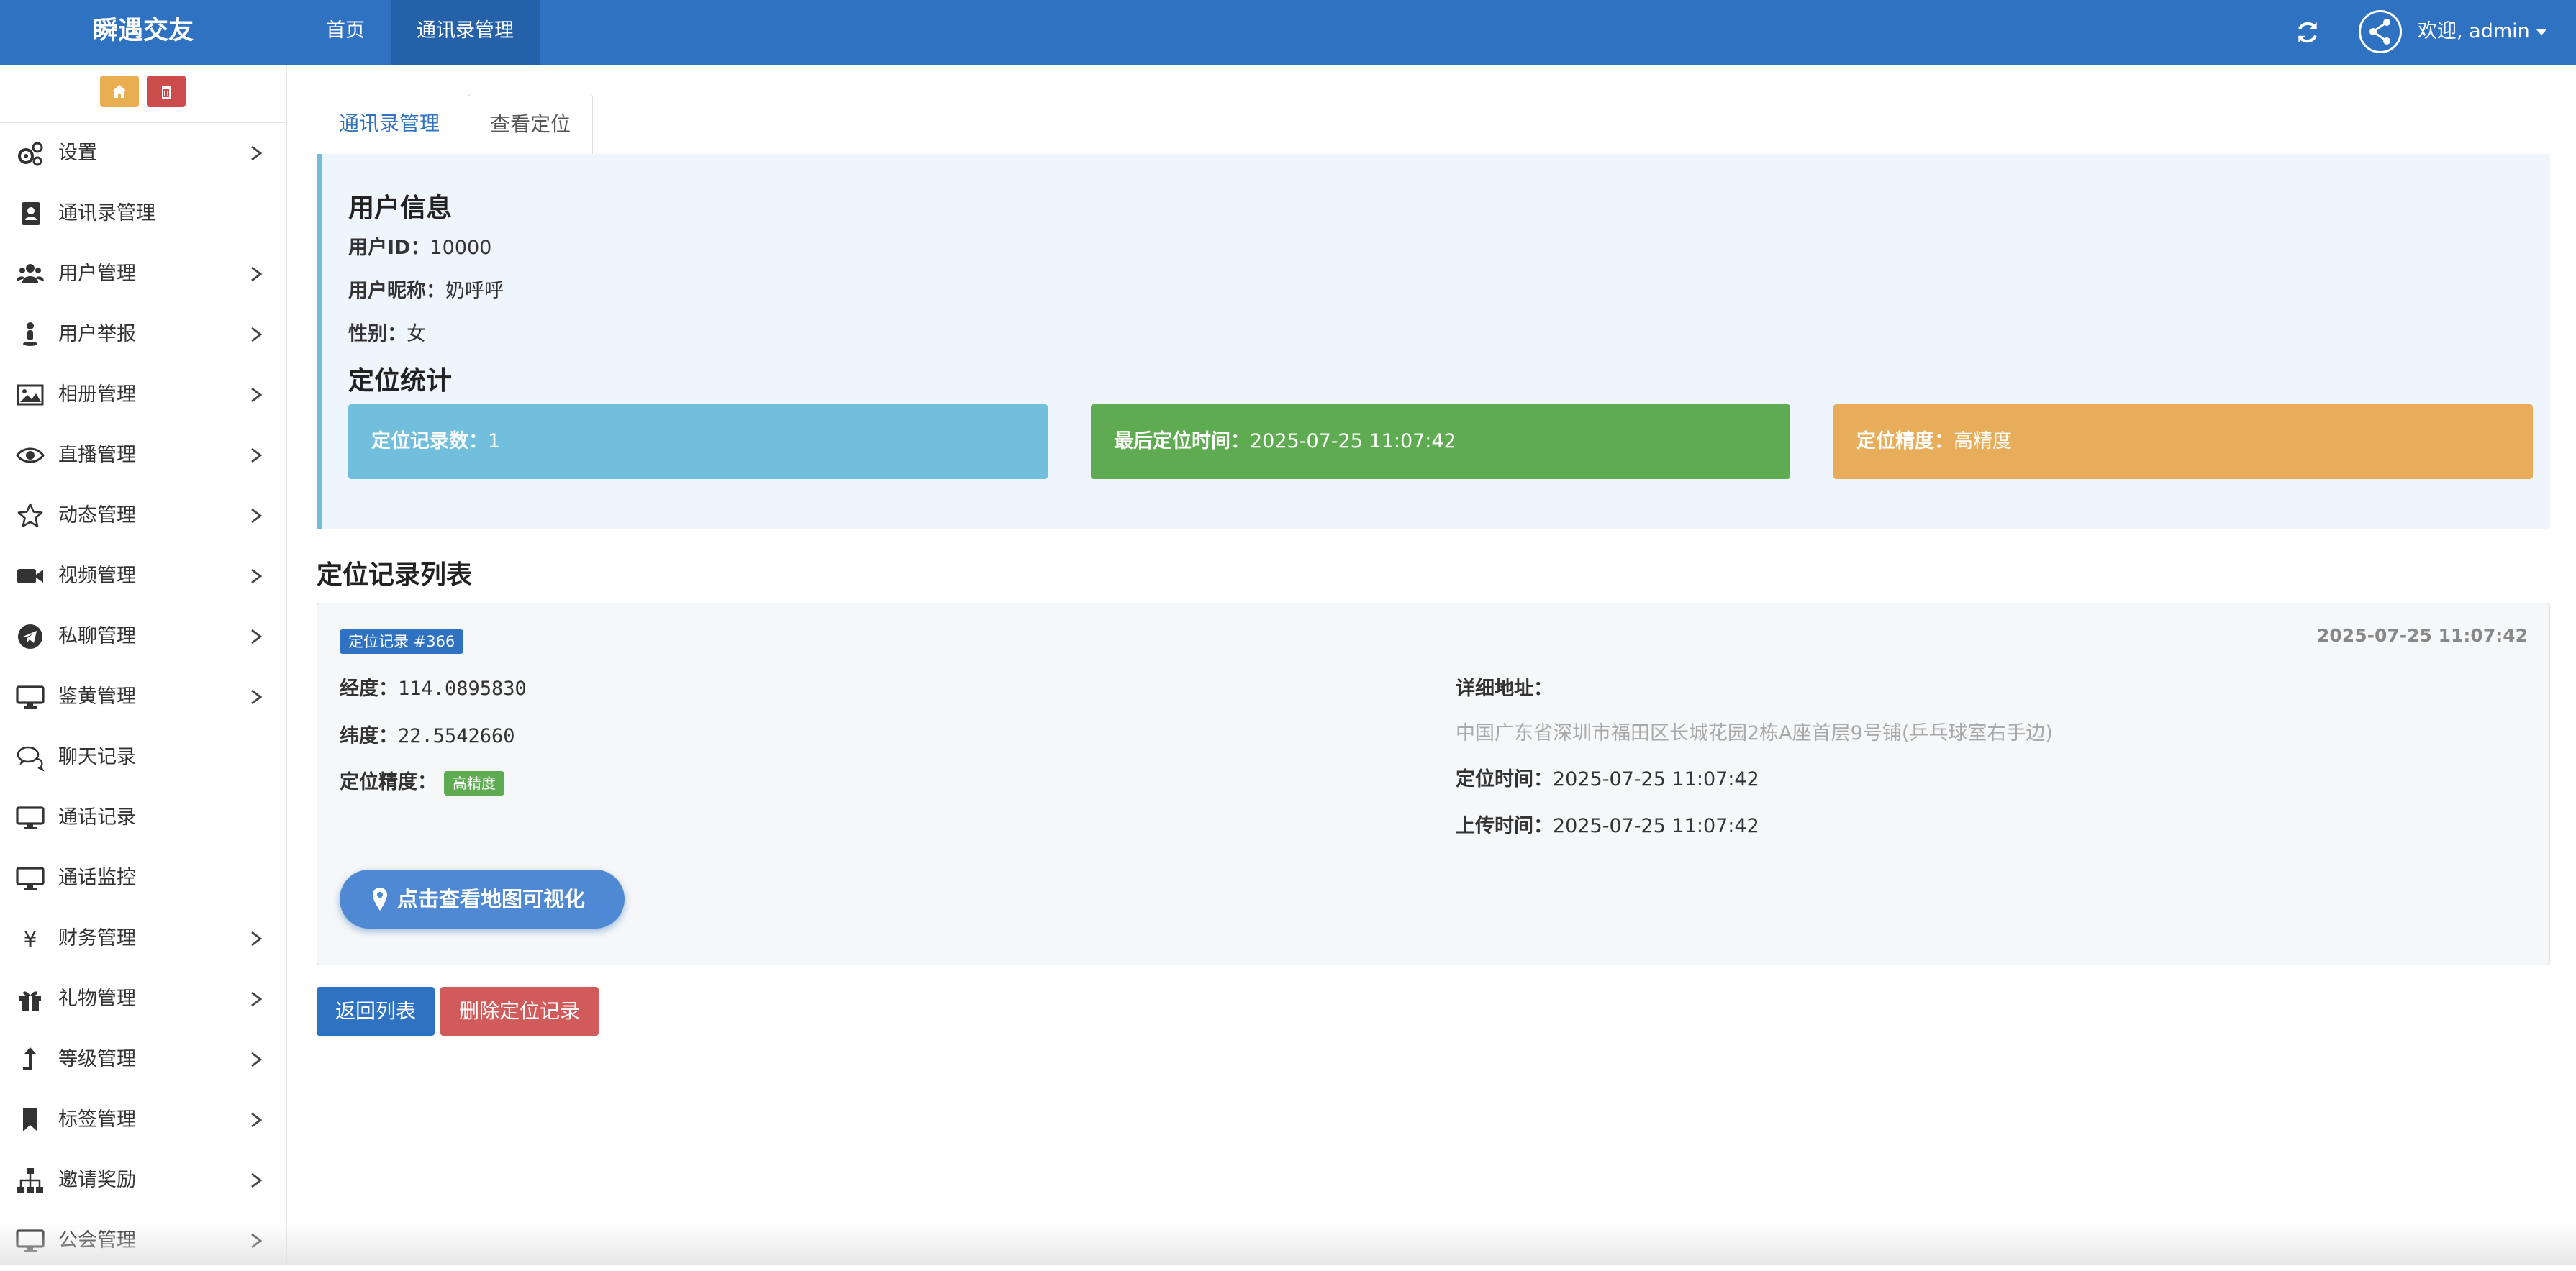 The image size is (2576, 1271). I want to click on sidebar-item-label: 财务管理, so click(97, 938).